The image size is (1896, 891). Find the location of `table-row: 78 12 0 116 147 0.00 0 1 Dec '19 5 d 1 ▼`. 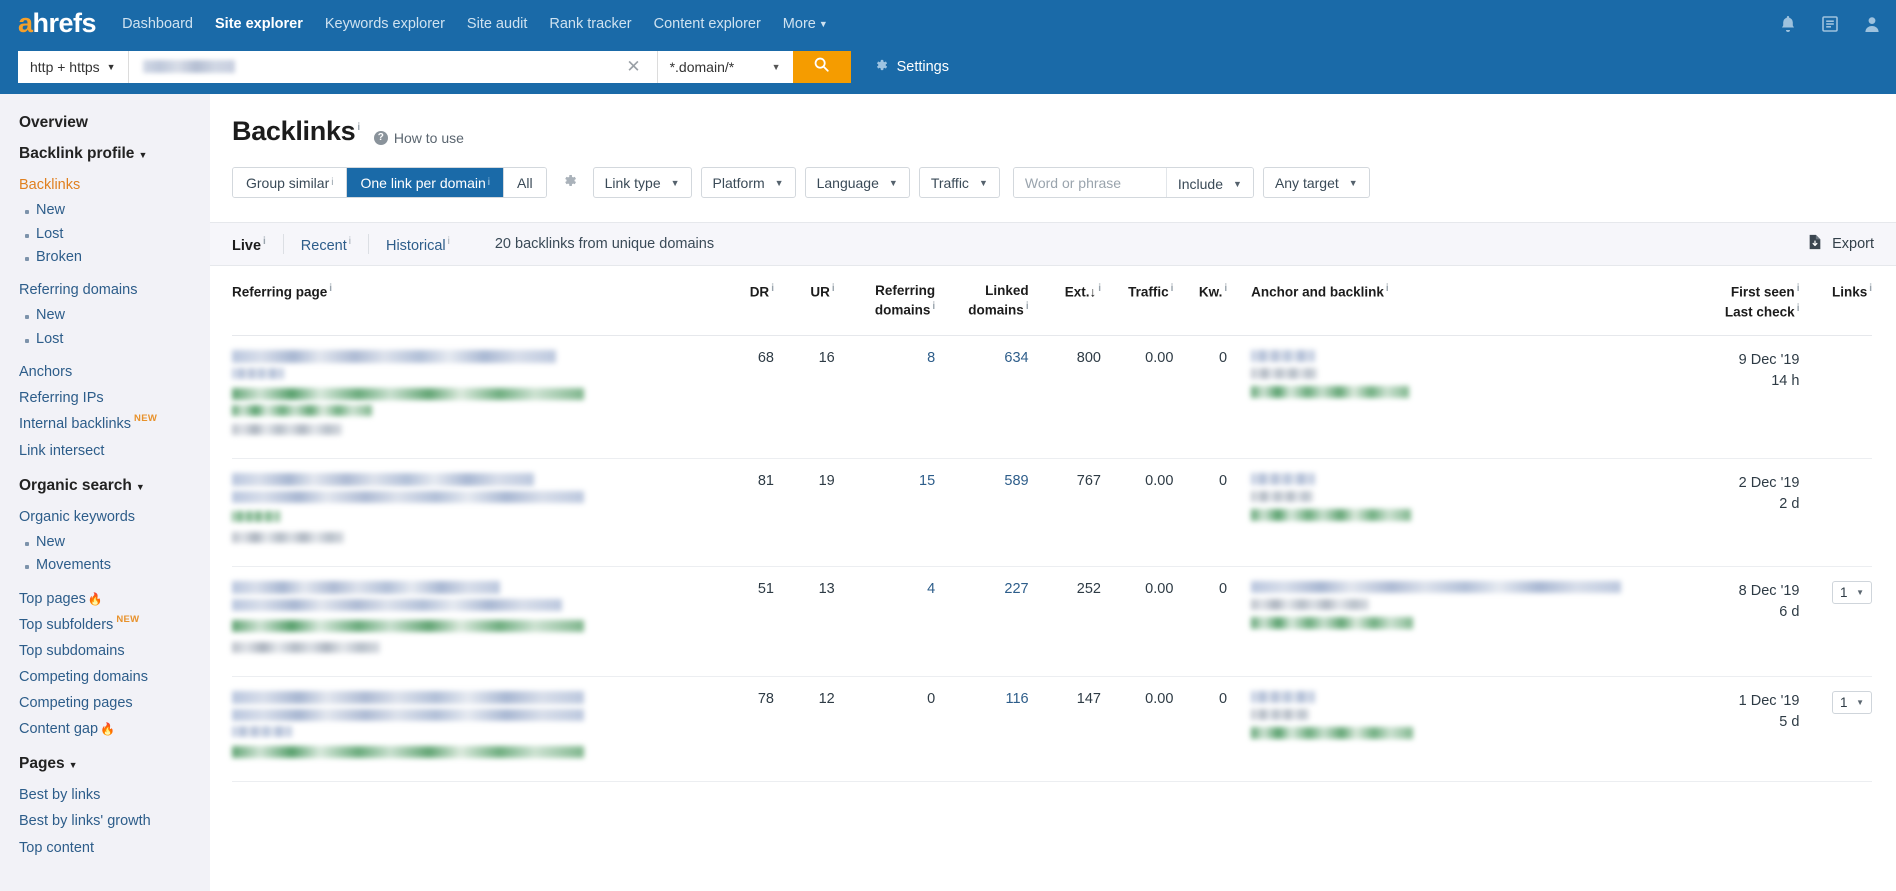

table-row: 78 12 0 116 147 0.00 0 1 Dec '19 5 d 1 ▼ is located at coordinates (1052, 729).